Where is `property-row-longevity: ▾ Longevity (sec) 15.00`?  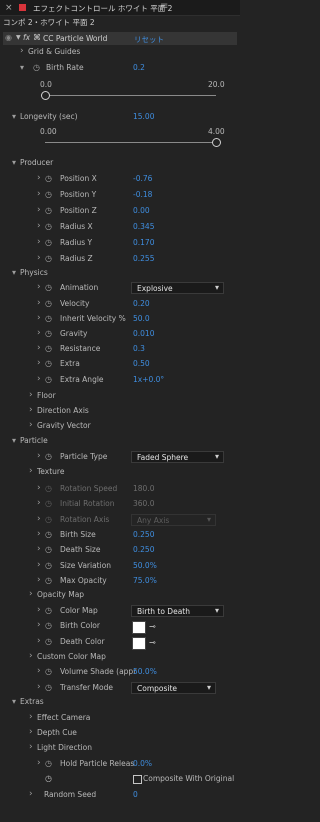
property-row-longevity: ▾ Longevity (sec) 15.00 is located at coordinates (120, 119).